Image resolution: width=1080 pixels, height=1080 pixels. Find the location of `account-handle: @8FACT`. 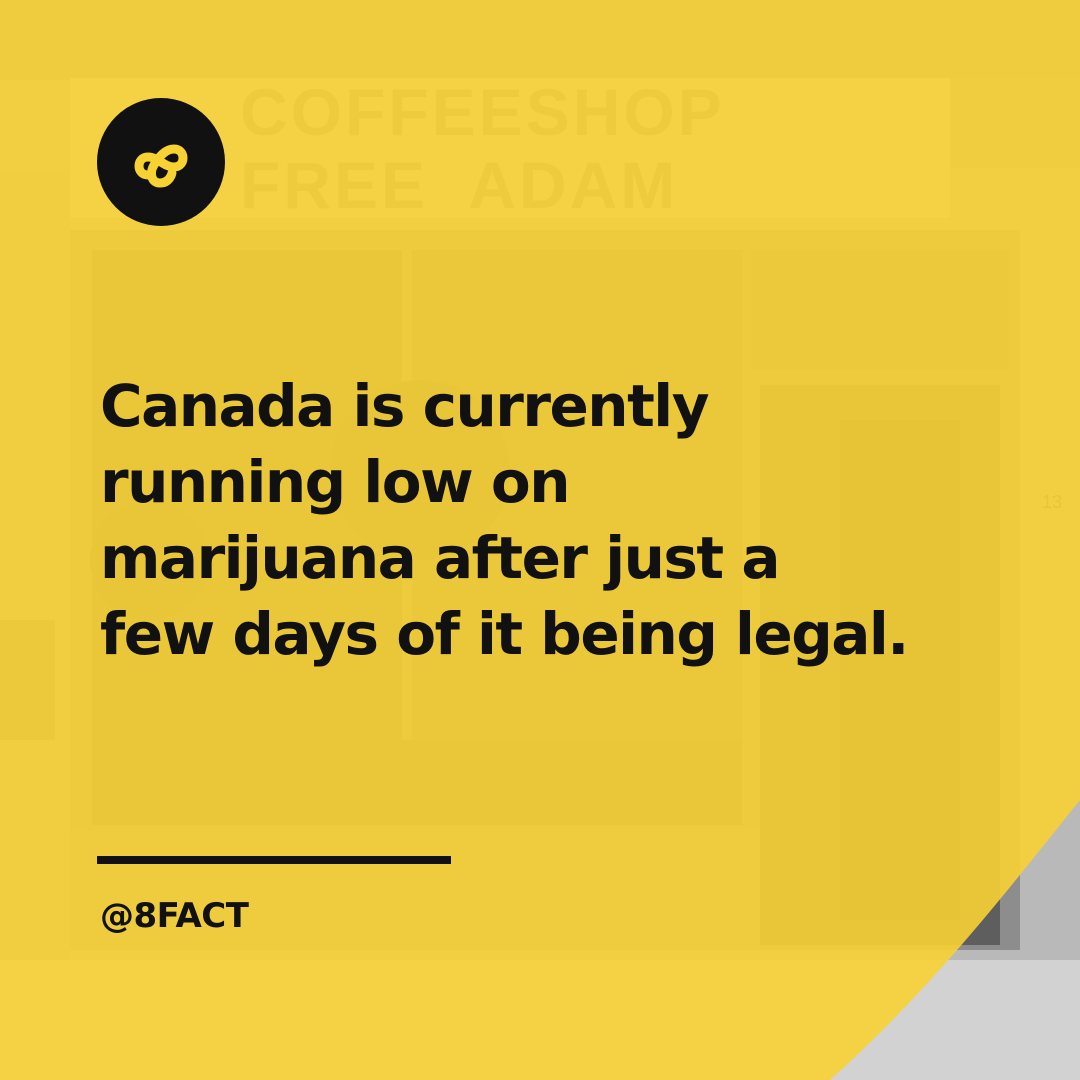

account-handle: @8FACT is located at coordinates (174, 916).